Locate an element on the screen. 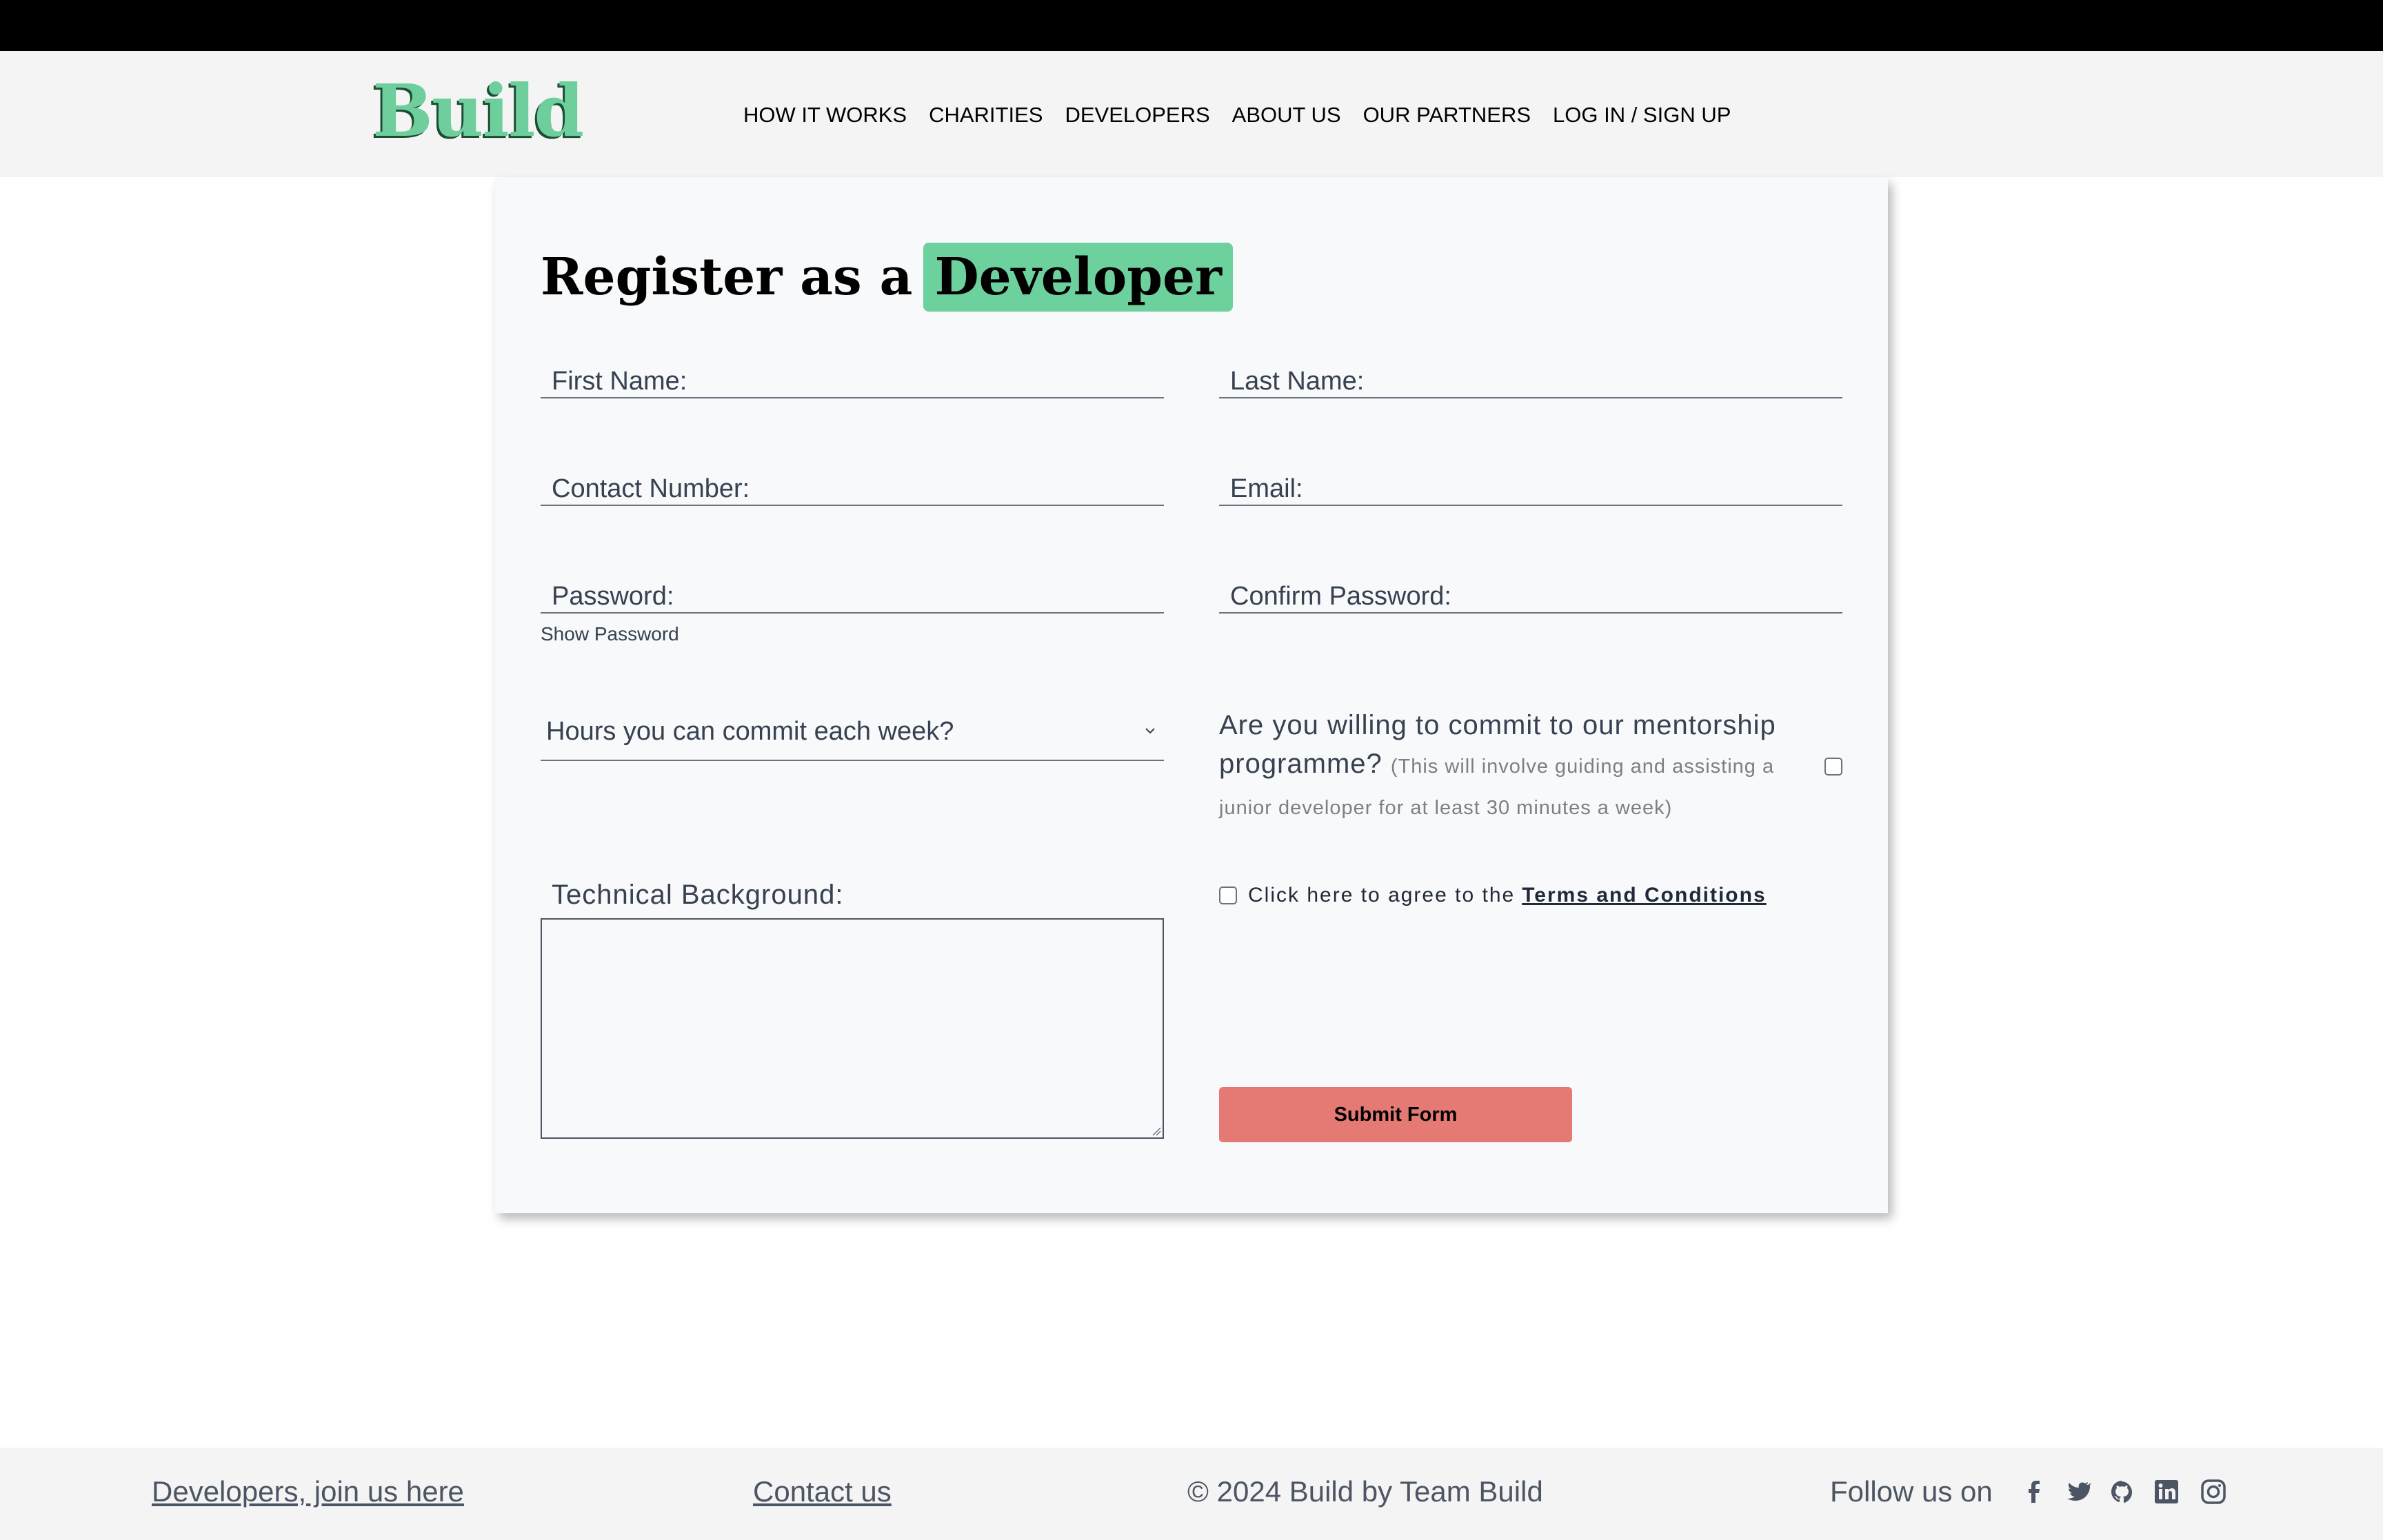  email-input is located at coordinates (1530, 480).